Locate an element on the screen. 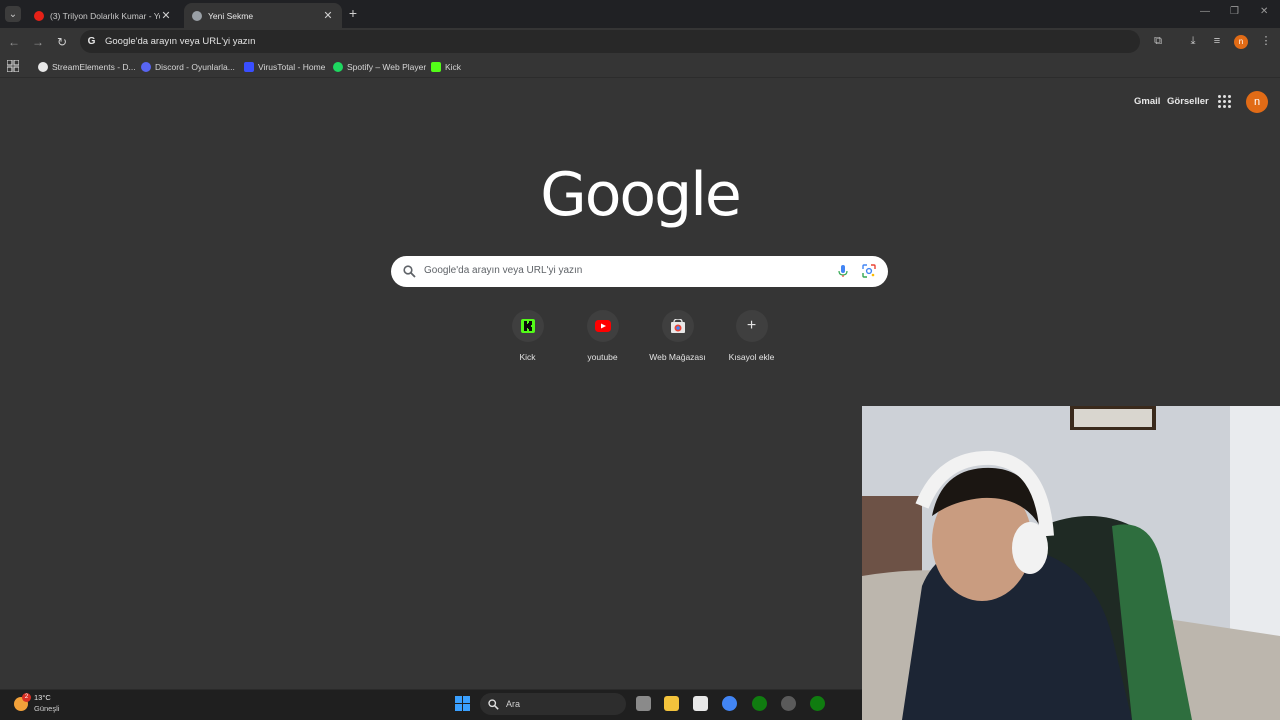  shortcut-label: Kısayol ekle is located at coordinates (751, 357).